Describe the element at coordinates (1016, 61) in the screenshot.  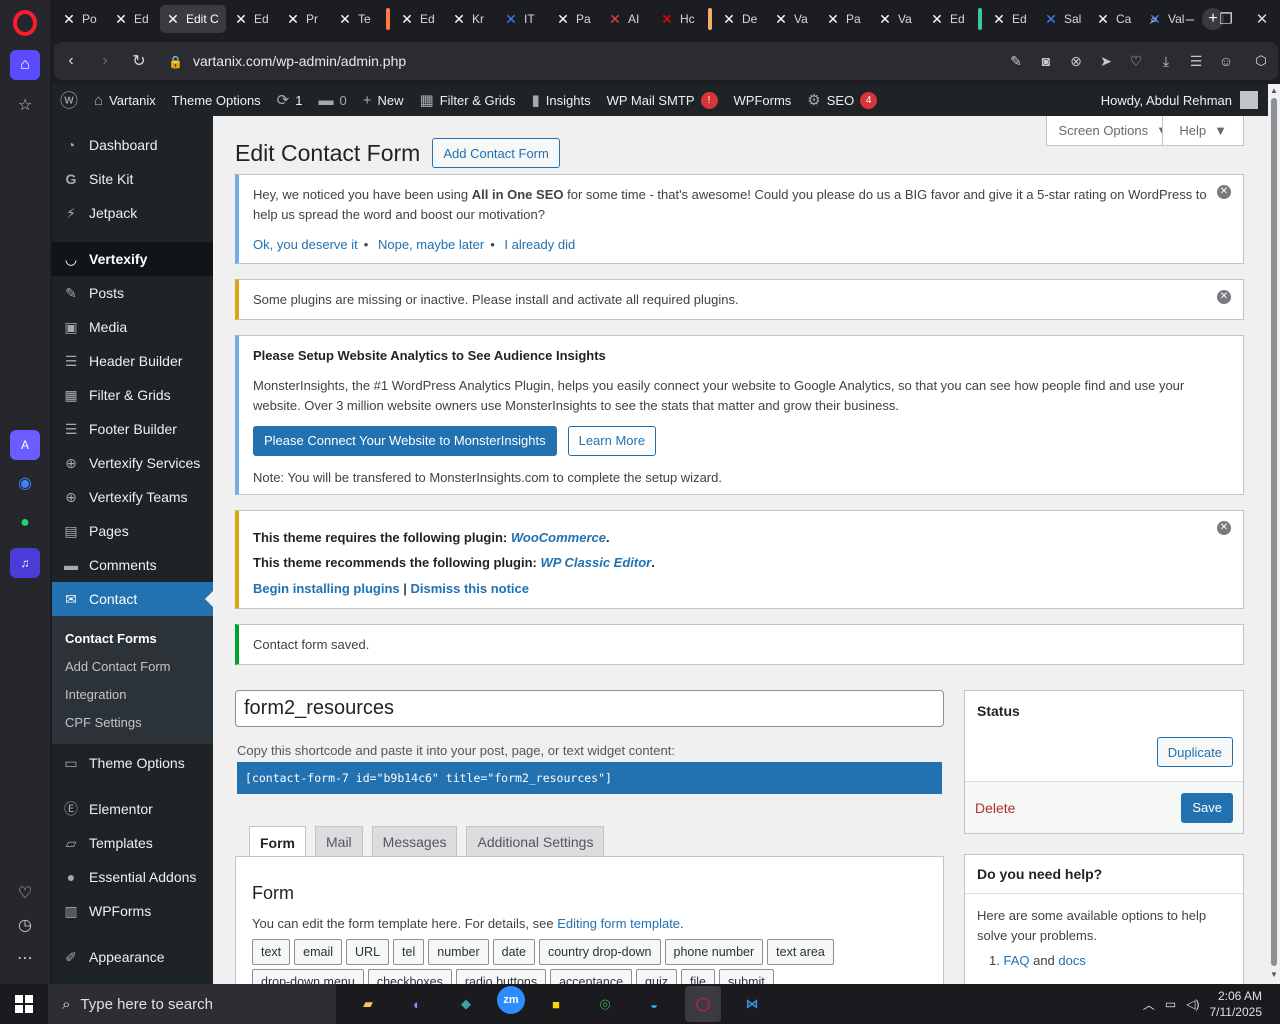
I see `edit-icon: ✎` at that location.